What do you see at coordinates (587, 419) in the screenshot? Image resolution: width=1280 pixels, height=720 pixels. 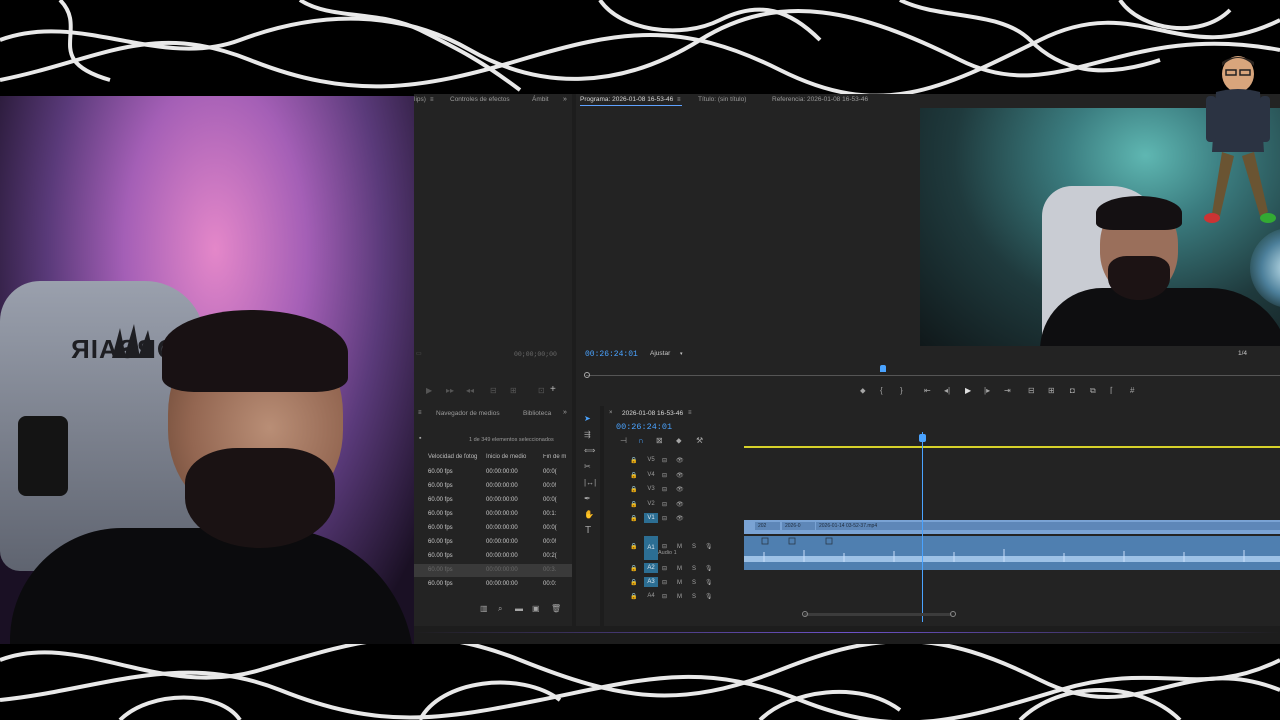 I see `selection-tool-icon: ➤` at bounding box center [587, 419].